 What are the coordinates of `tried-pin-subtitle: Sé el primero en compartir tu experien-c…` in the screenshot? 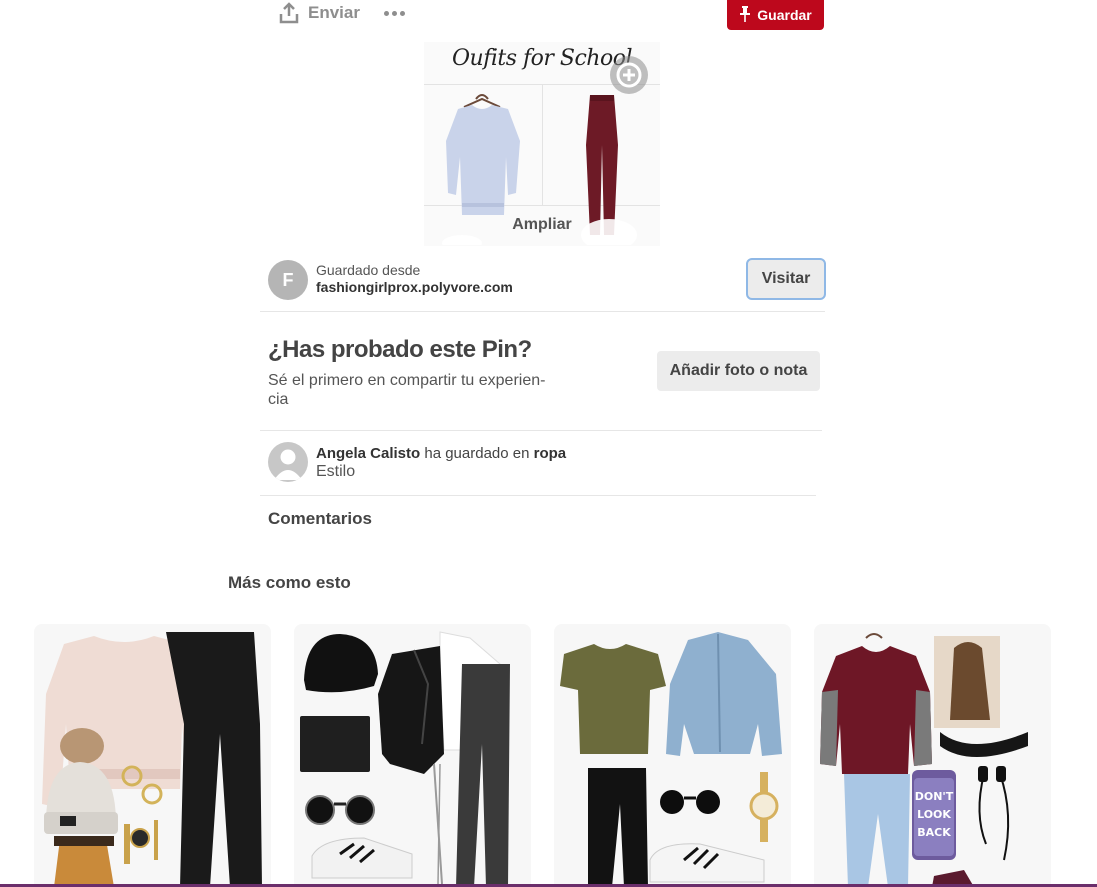 It's located at (407, 390).